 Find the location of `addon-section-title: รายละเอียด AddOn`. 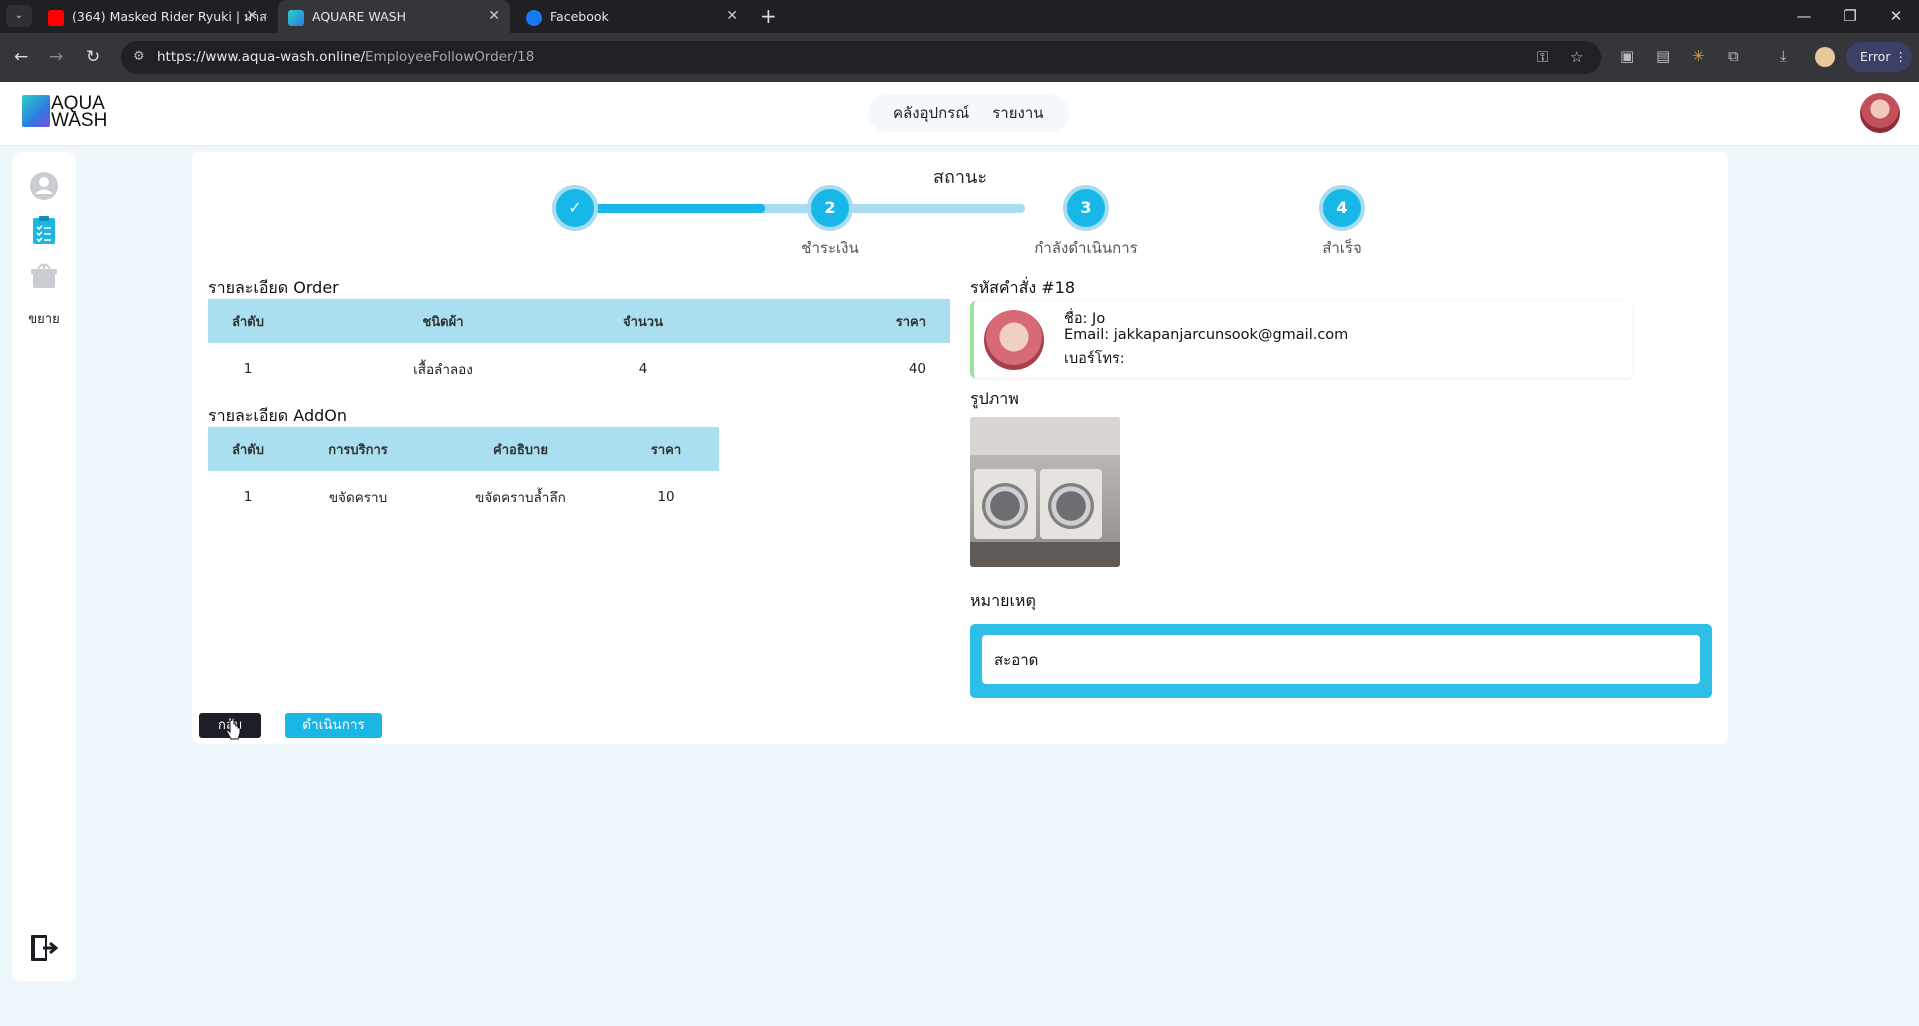

addon-section-title: รายละเอียด AddOn is located at coordinates (277, 415).